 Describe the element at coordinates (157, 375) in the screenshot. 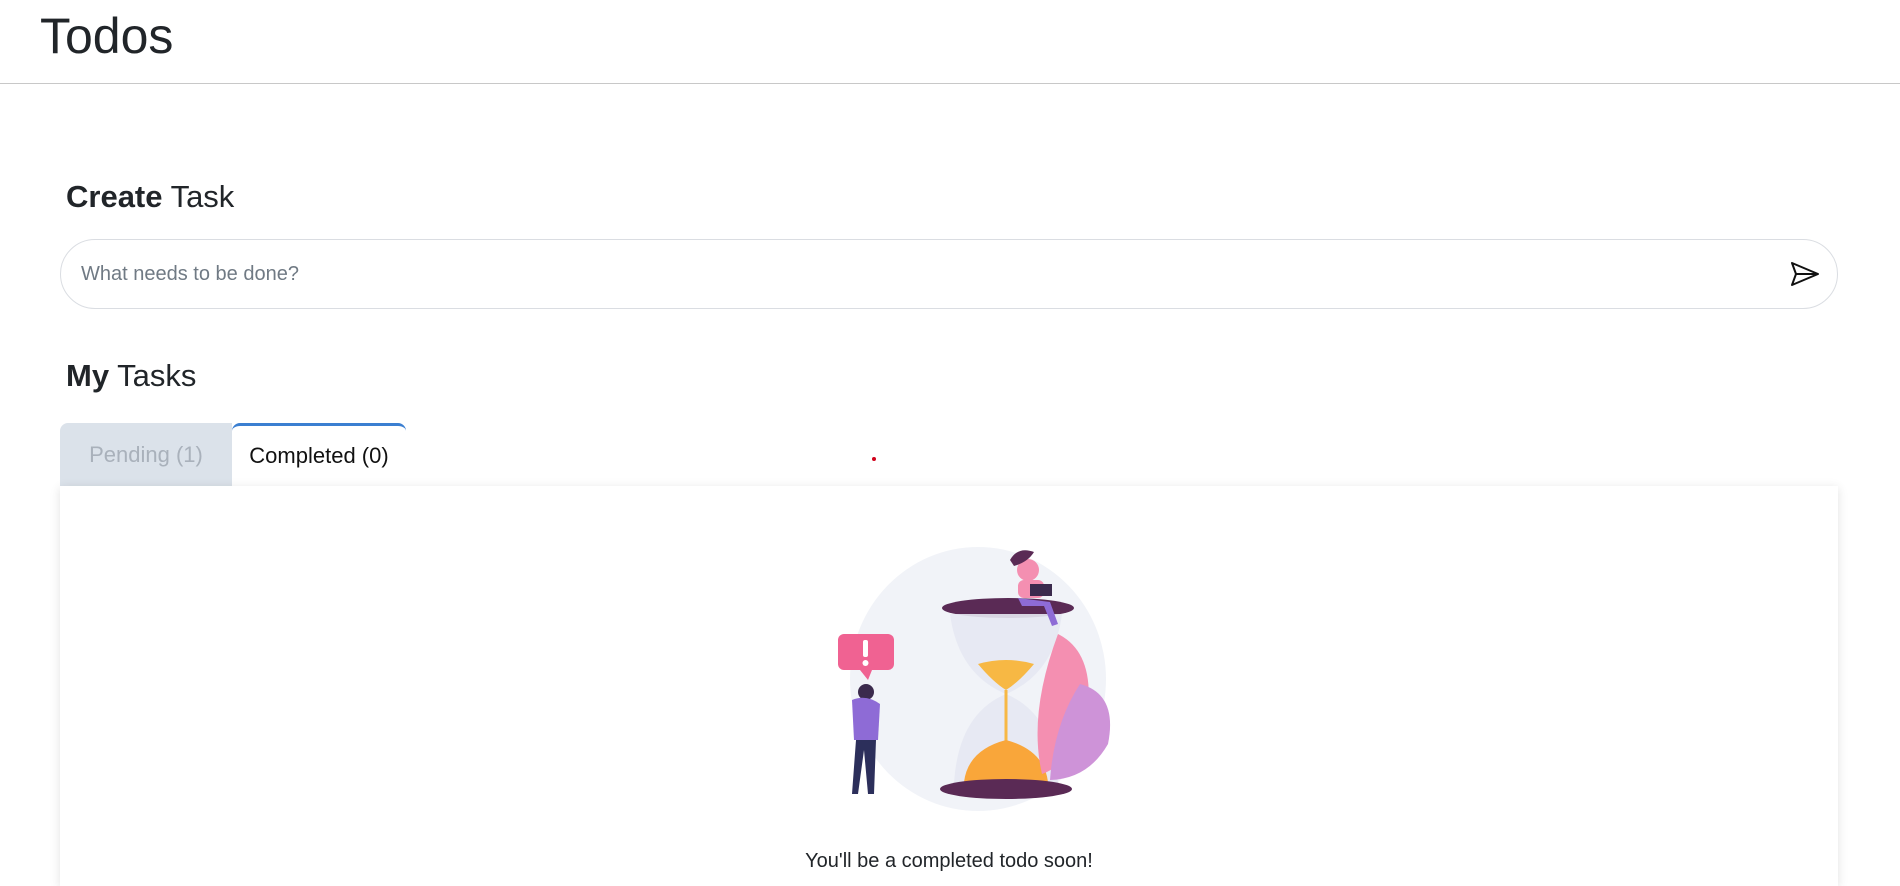

I see `my-tasks-heading-rest: Tasks` at that location.